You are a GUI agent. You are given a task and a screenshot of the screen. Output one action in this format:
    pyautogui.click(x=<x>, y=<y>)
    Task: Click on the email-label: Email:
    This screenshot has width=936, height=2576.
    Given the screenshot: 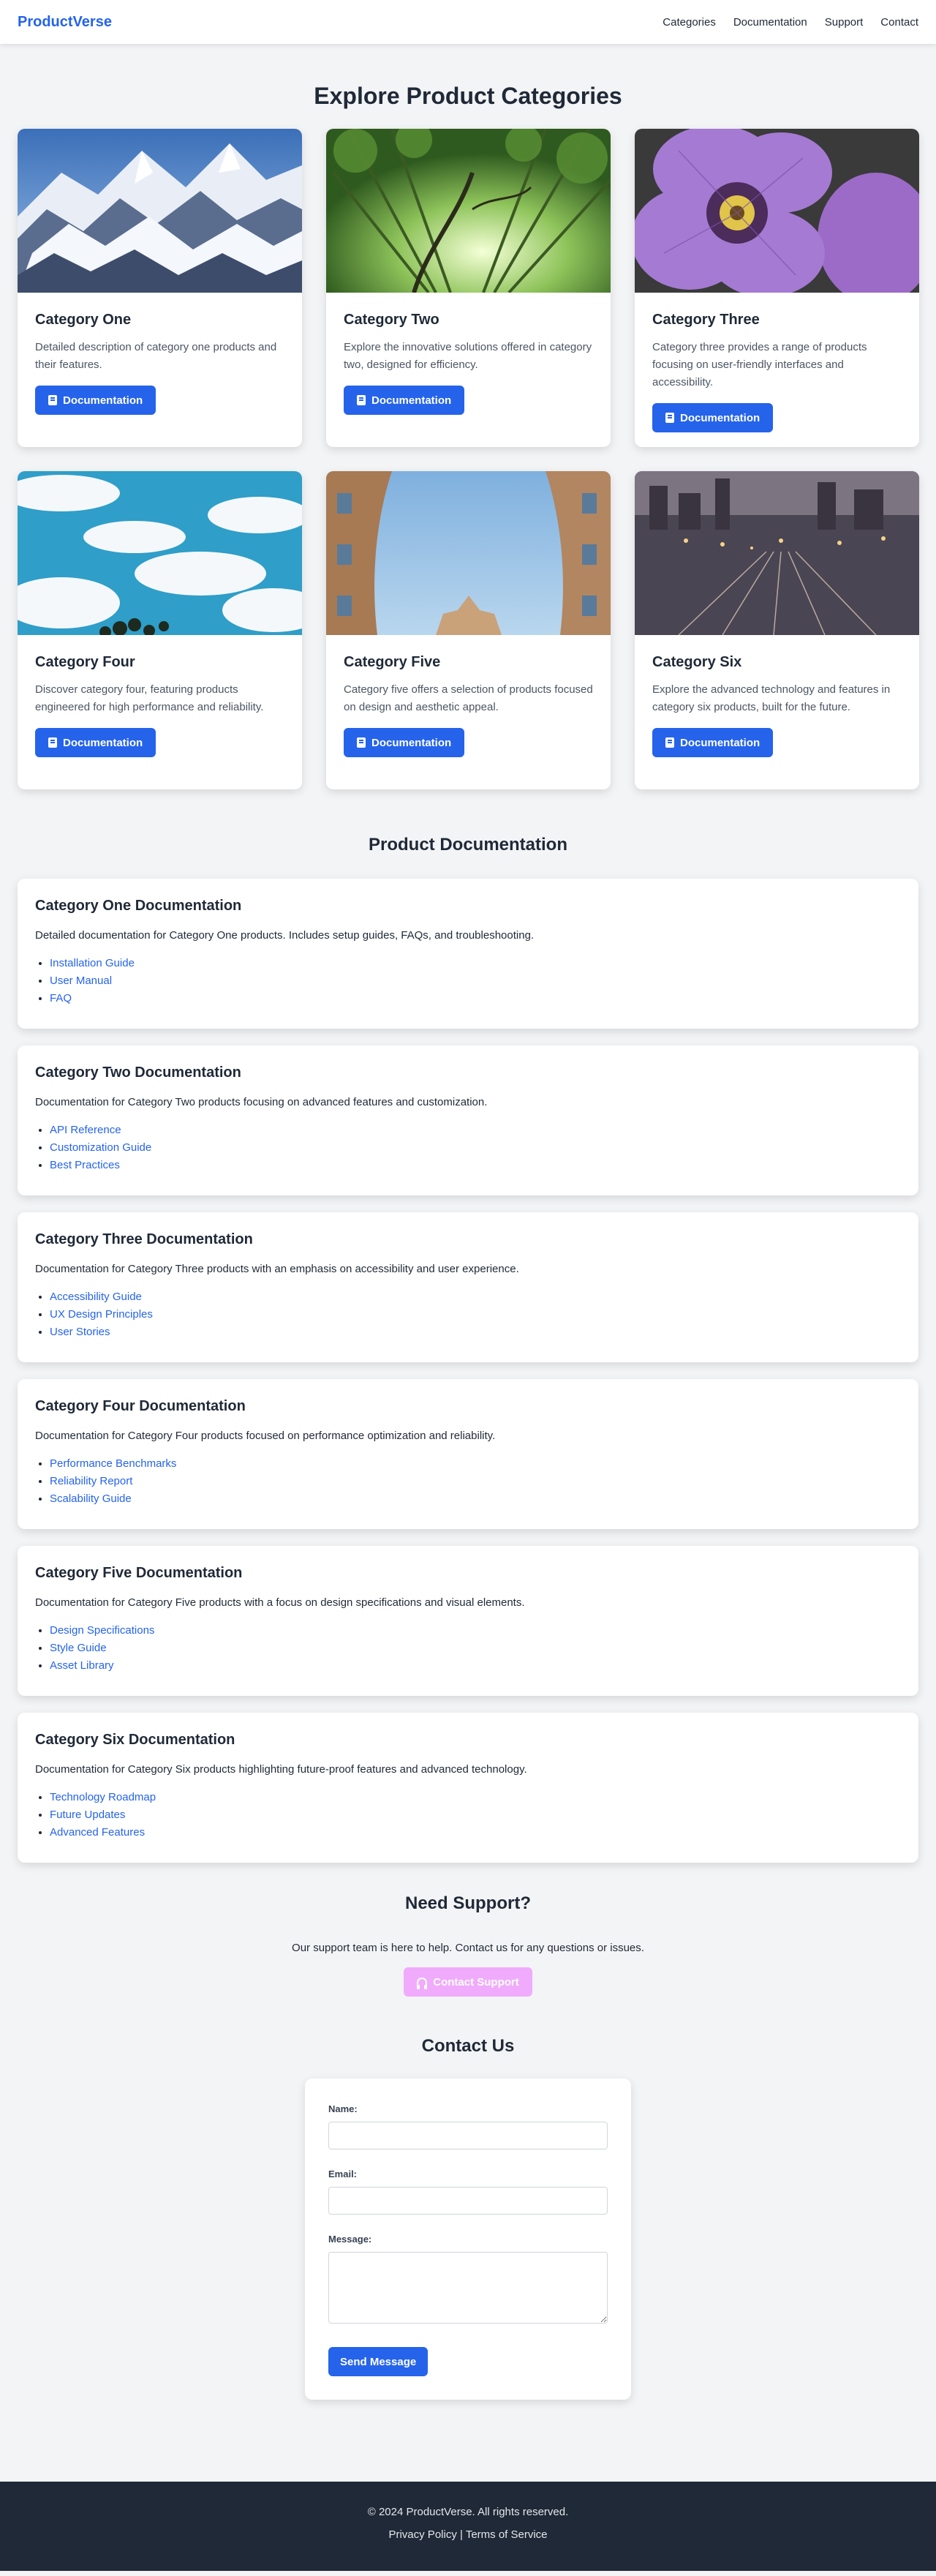 What is the action you would take?
    pyautogui.click(x=343, y=2173)
    